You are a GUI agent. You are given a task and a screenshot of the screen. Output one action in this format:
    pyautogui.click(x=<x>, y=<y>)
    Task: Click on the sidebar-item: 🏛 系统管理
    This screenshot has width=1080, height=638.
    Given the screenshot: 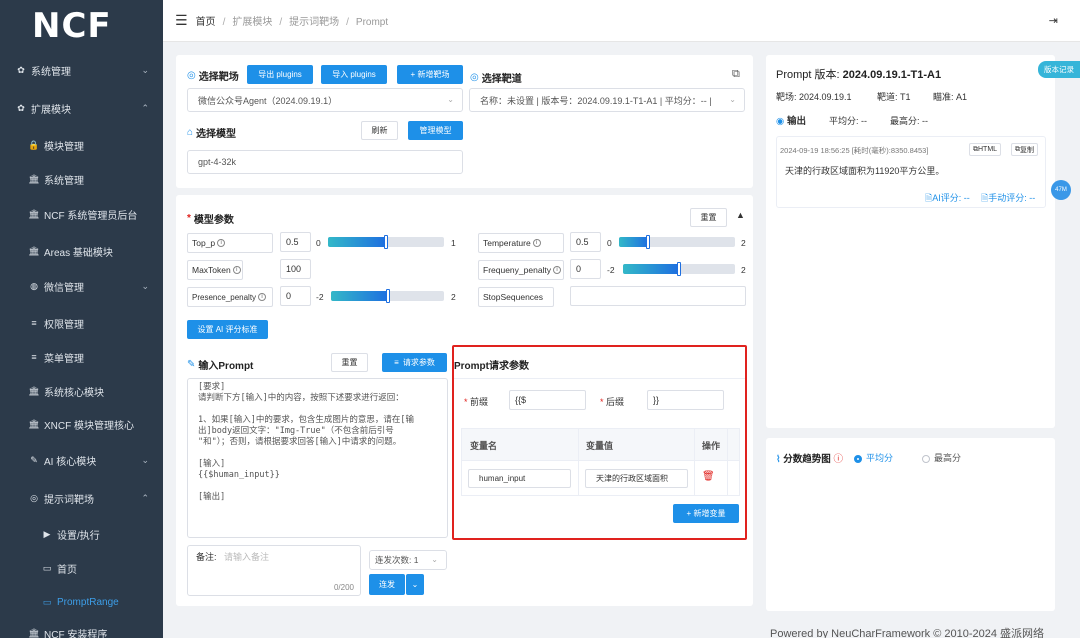 What is the action you would take?
    pyautogui.click(x=81, y=179)
    